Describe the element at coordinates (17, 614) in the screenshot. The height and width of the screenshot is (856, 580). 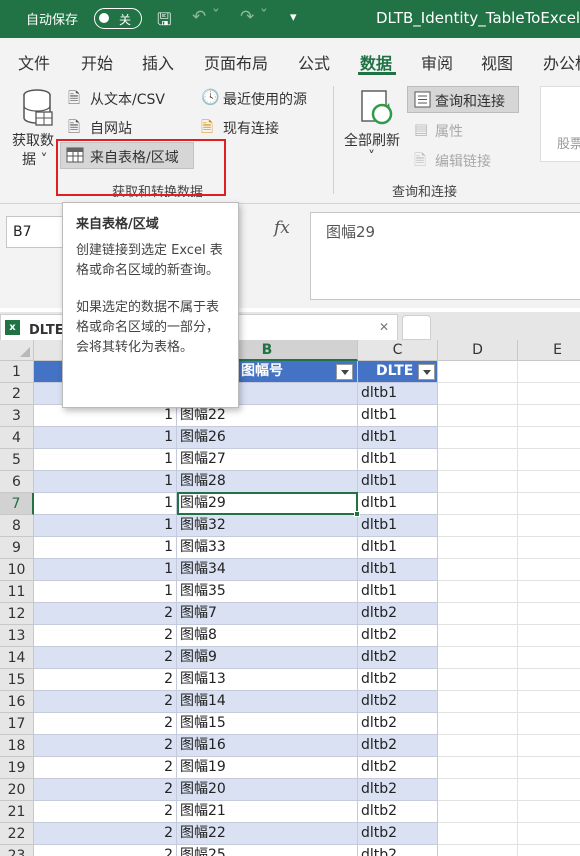
I see `row-header: 12` at that location.